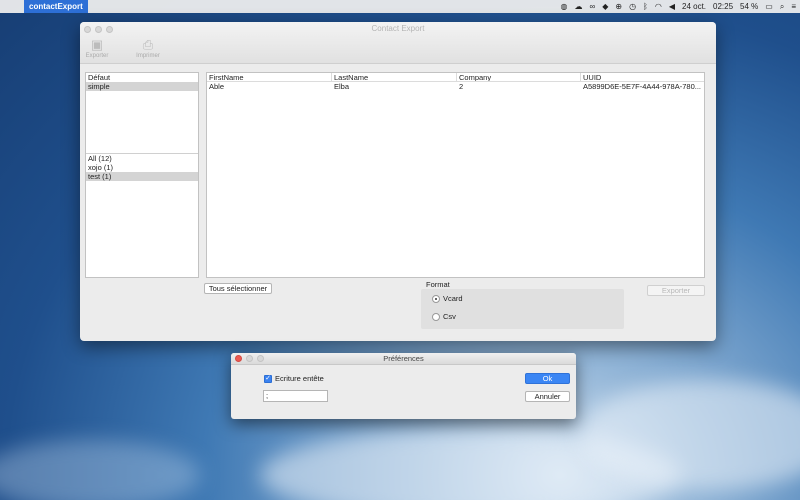 Image resolution: width=800 pixels, height=500 pixels. What do you see at coordinates (238, 288) in the screenshot?
I see `select-all-button: Tous sélectionner` at bounding box center [238, 288].